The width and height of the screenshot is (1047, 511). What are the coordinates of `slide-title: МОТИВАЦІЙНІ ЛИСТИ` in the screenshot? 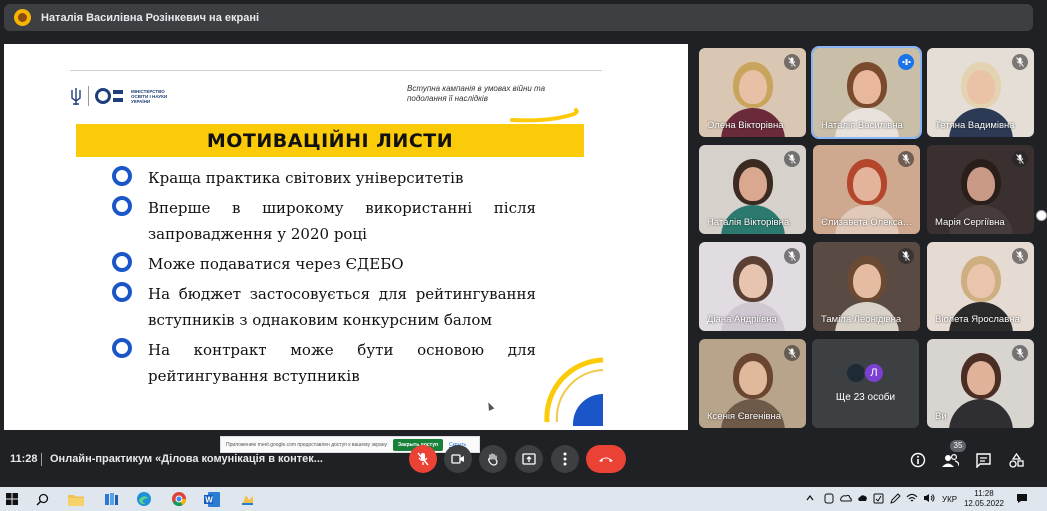 It's located at (330, 140).